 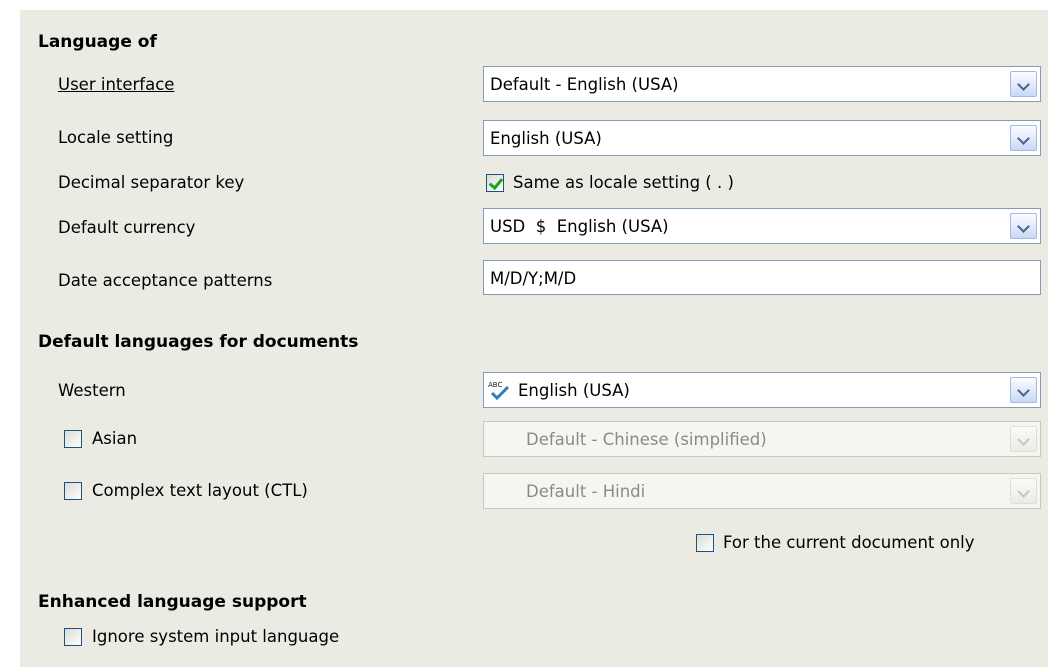 I want to click on ctl-label: Complex text layout (CTL), so click(x=200, y=490).